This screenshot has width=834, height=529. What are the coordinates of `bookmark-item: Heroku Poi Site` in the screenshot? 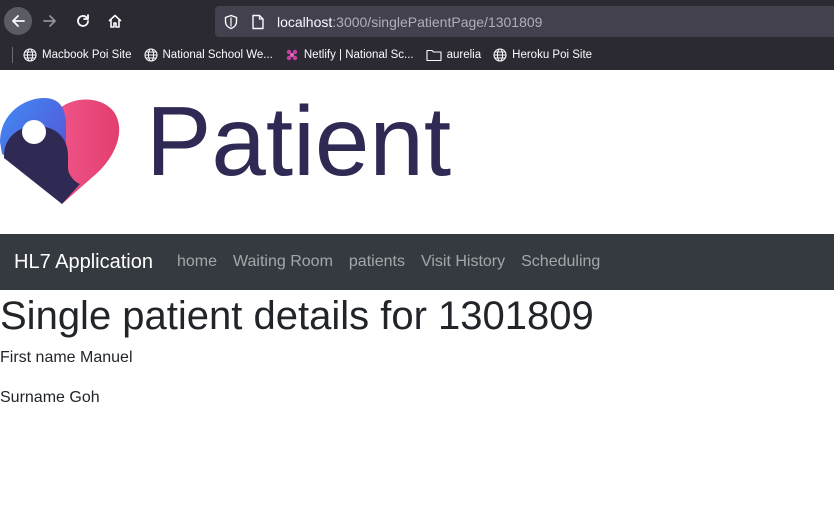 It's located at (542, 55).